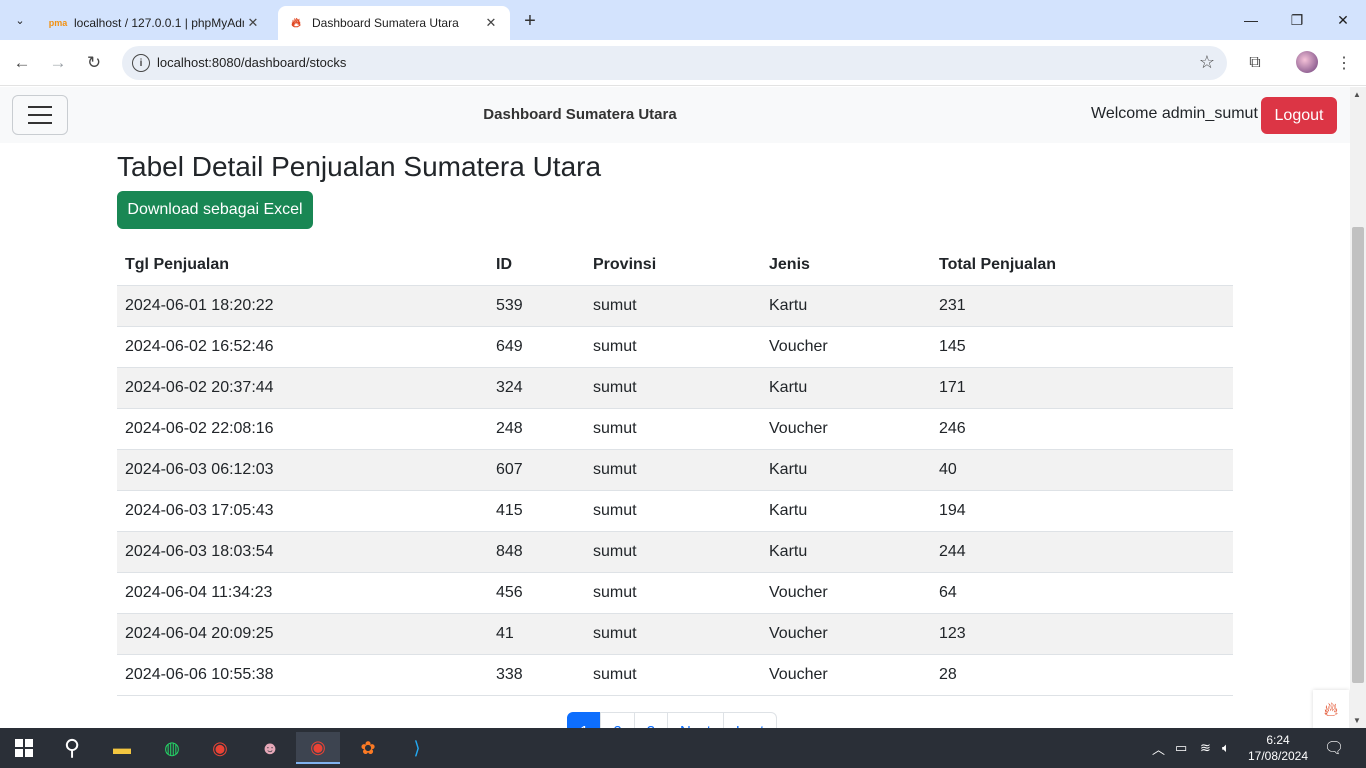  What do you see at coordinates (674, 63) in the screenshot?
I see `address-bar: i localhost:8080/dashboard/stocks ☆` at bounding box center [674, 63].